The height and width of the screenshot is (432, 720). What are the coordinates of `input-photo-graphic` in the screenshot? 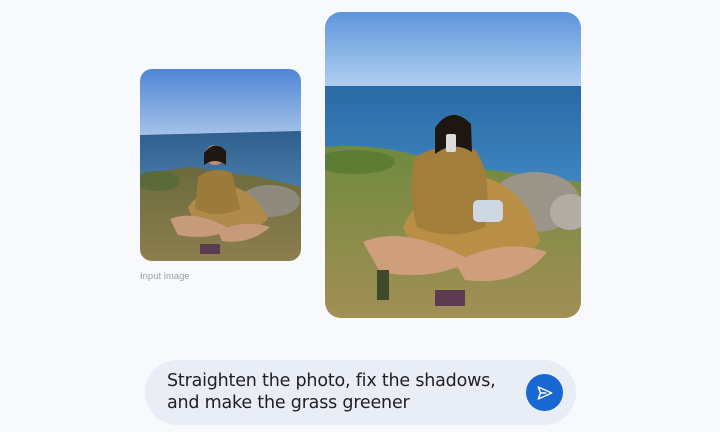 It's located at (220, 165).